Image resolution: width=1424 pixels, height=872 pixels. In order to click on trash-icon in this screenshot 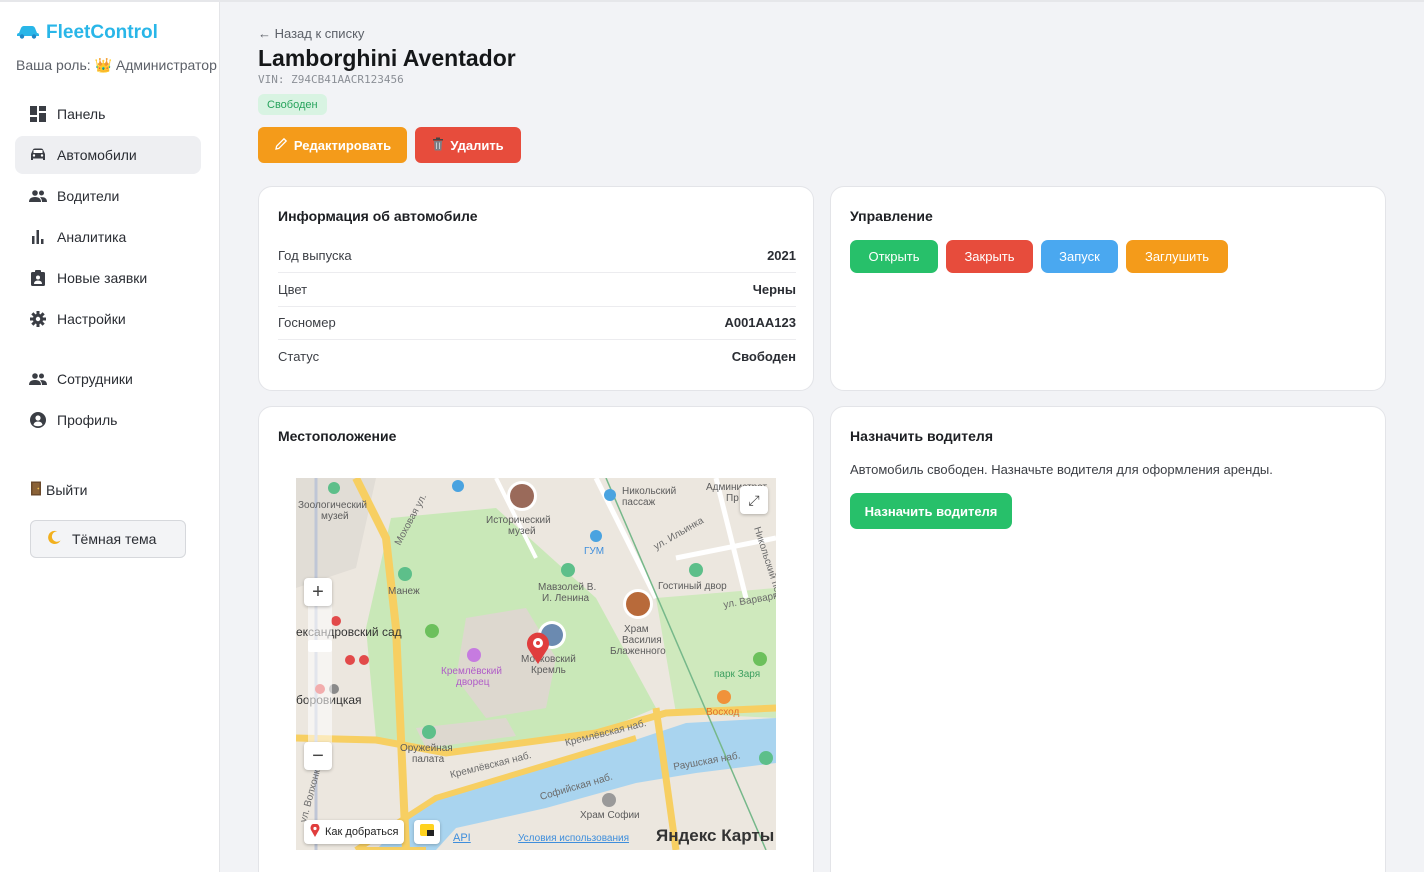, I will do `click(438, 145)`.